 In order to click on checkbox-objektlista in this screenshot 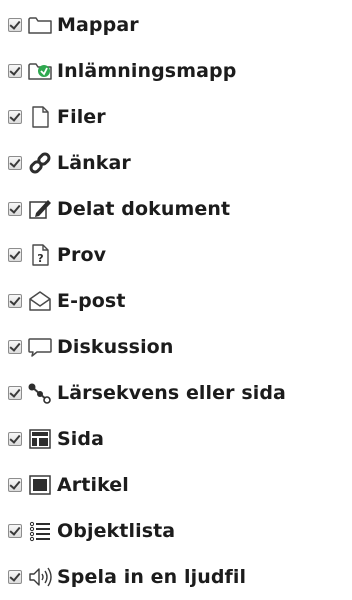, I will do `click(15, 531)`.